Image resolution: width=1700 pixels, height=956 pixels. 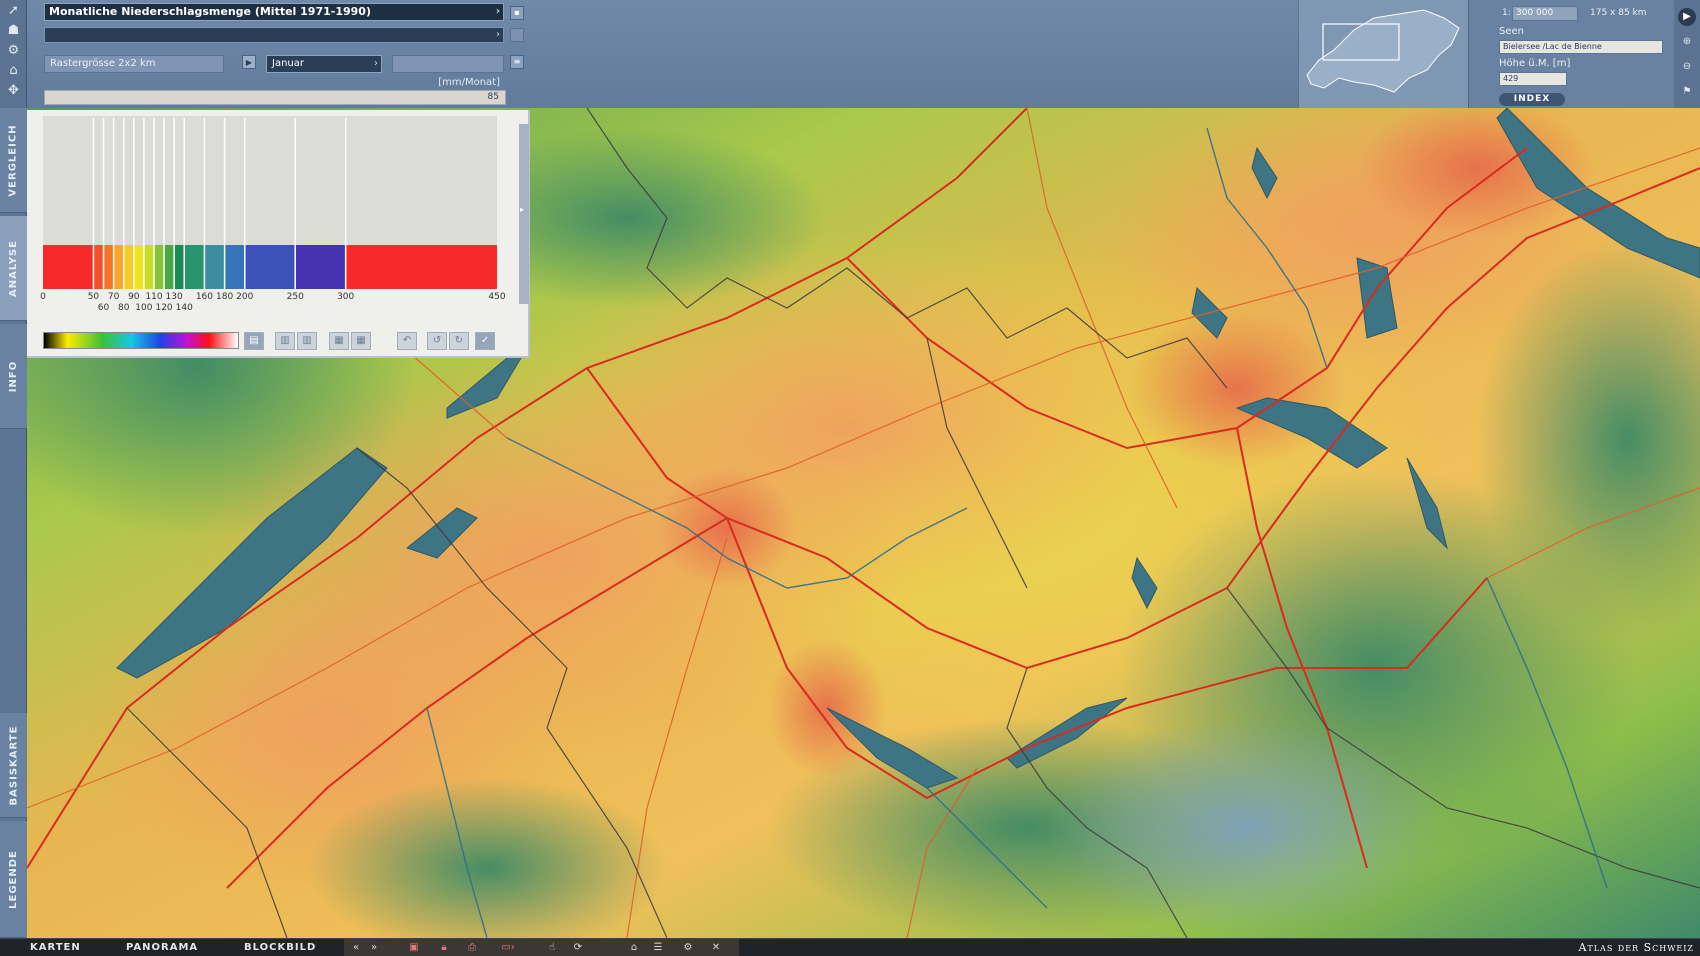 I want to click on class-tick-label: 100, so click(x=144, y=308).